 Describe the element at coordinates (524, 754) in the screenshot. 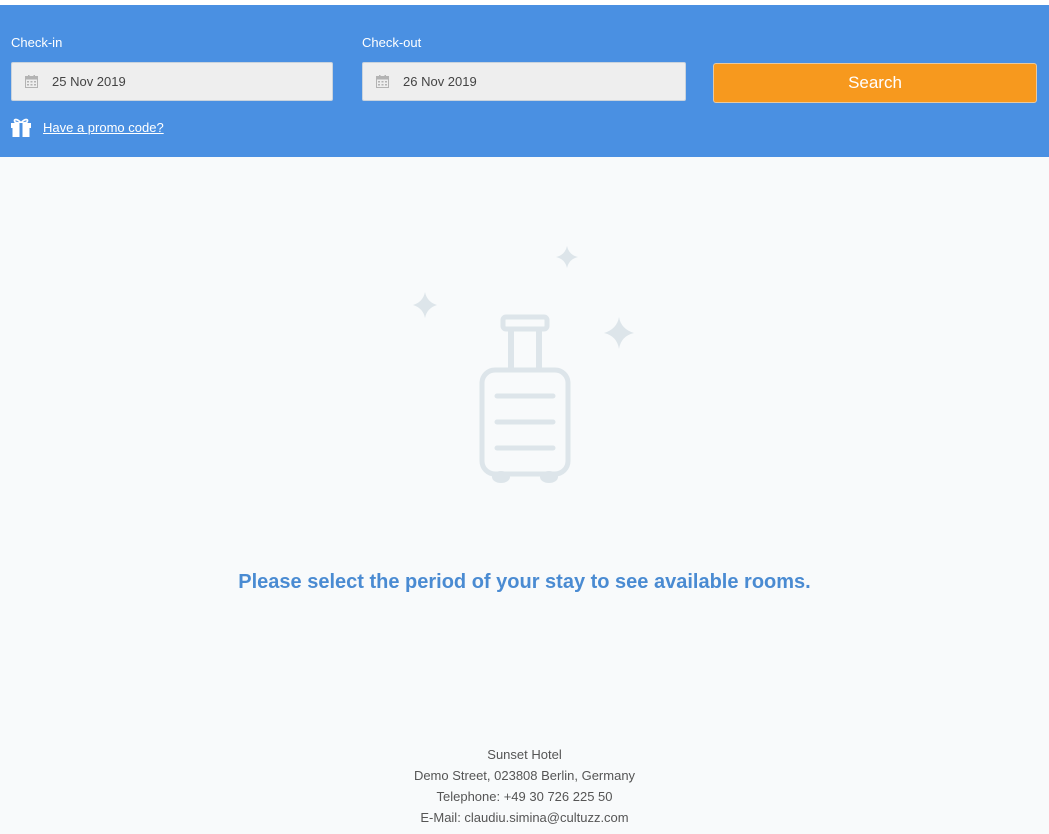

I see `hotel-name: Sunset Hotel` at that location.